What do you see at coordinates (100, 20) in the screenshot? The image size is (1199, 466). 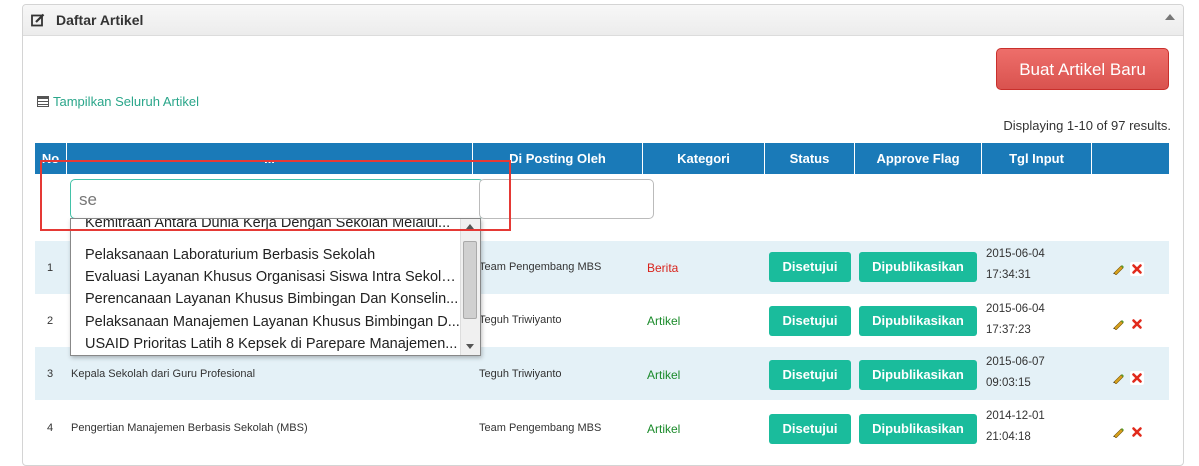 I see `panel-title: Daftar Artikel` at bounding box center [100, 20].